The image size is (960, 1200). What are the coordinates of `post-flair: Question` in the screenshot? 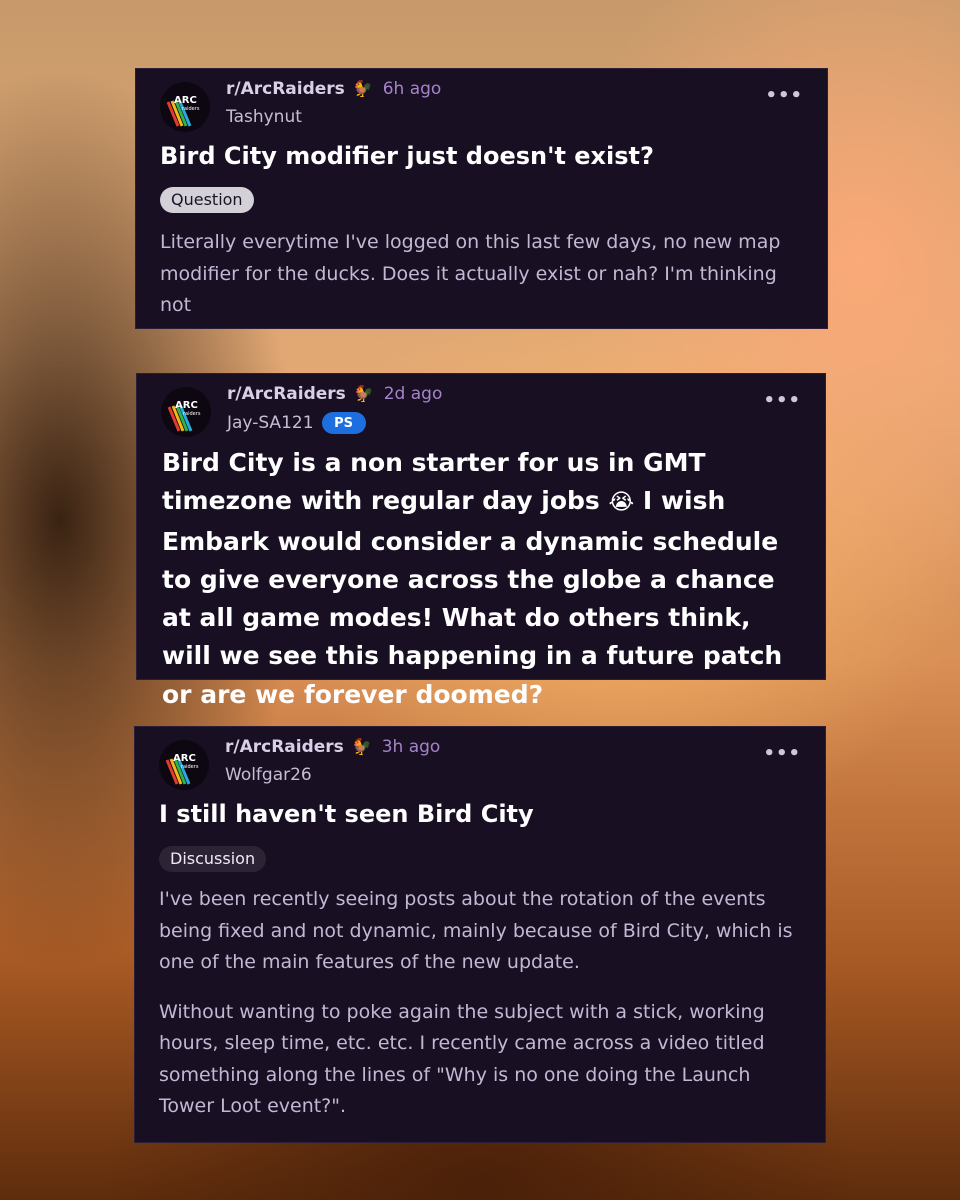 It's located at (207, 200).